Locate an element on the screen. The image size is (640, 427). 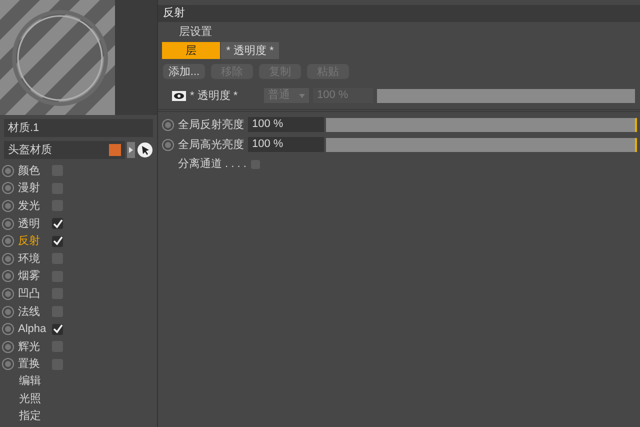
channel-label: Alpha is located at coordinates (35, 329).